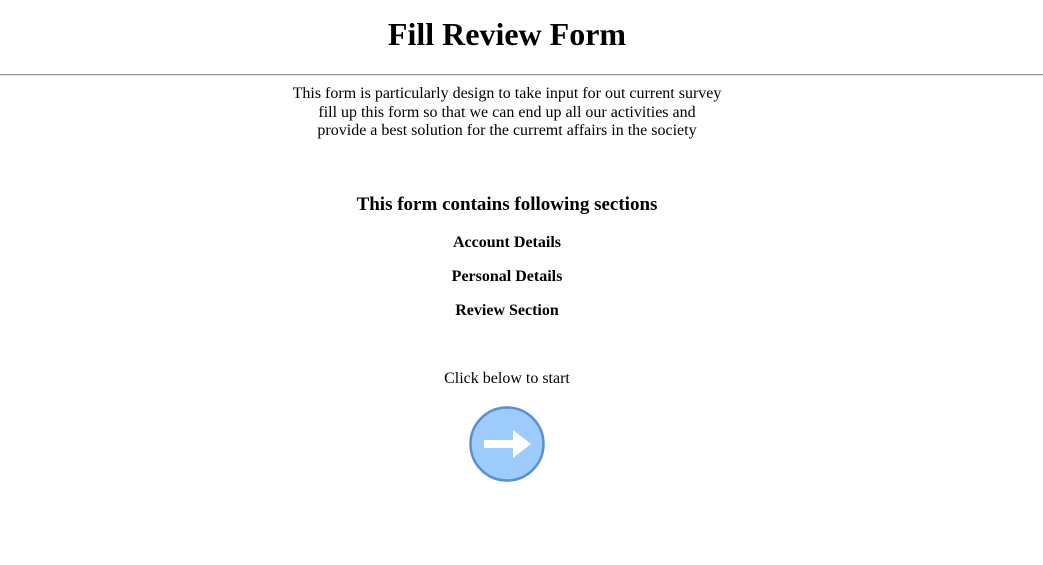  I want to click on start-button, so click(507, 444).